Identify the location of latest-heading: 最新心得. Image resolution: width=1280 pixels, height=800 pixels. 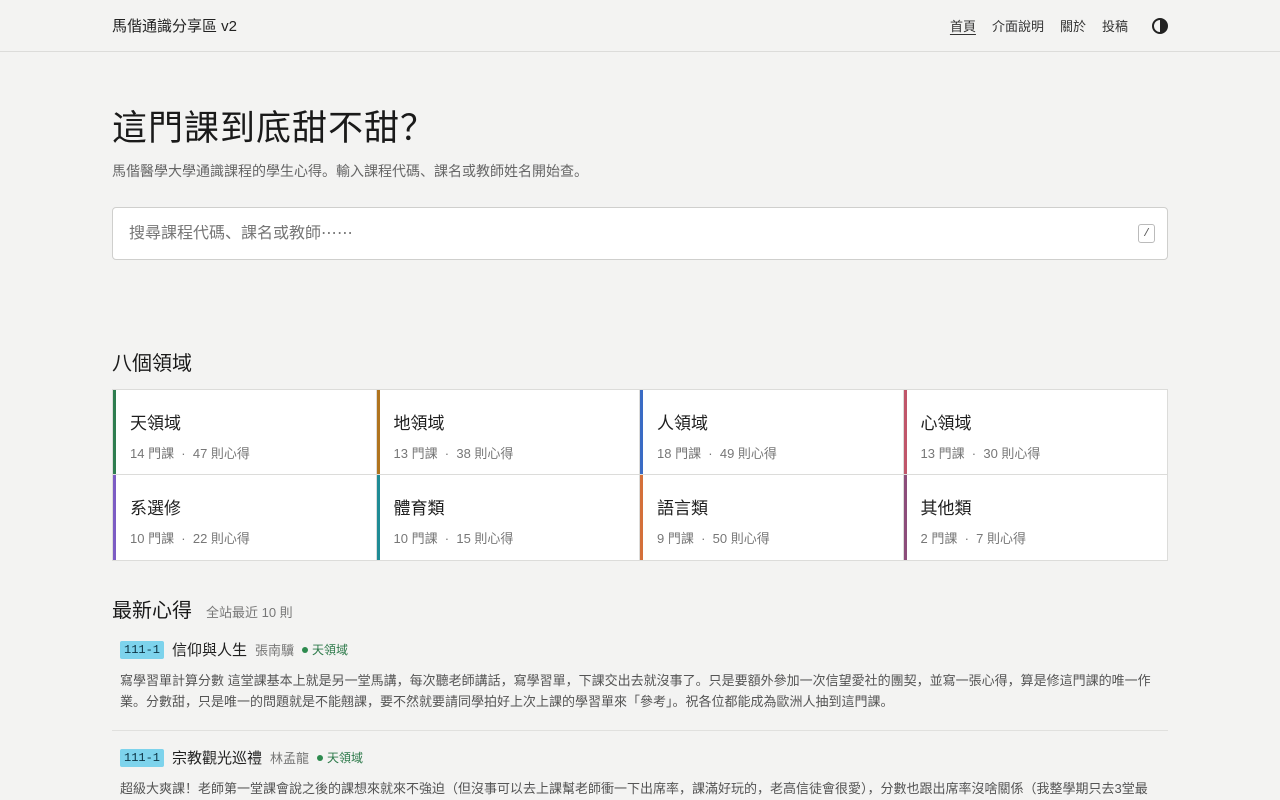
(152, 611).